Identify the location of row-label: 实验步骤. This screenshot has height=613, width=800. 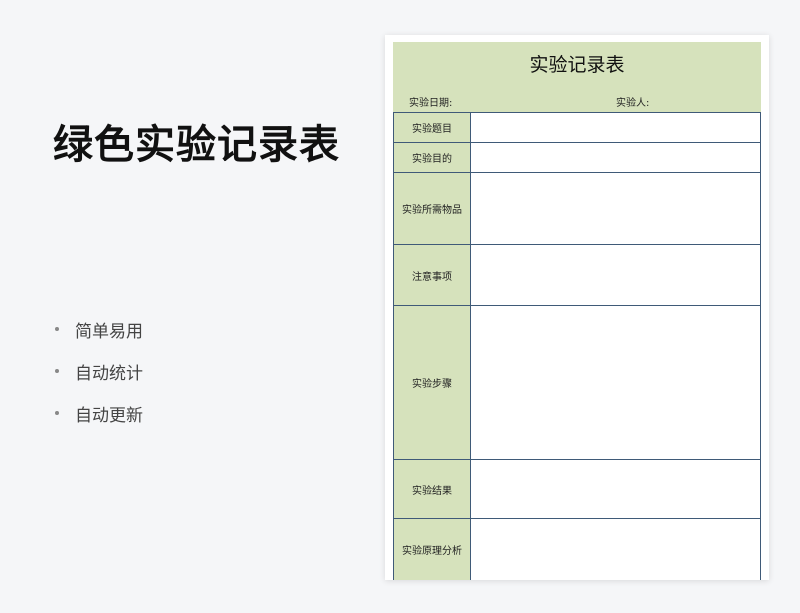
(432, 382).